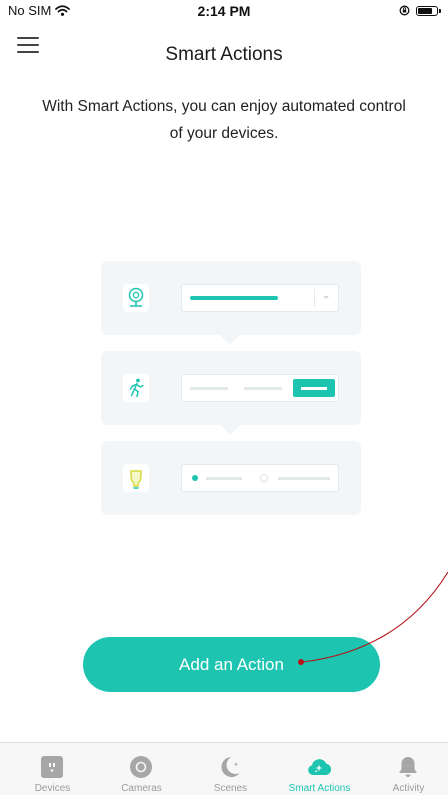 The height and width of the screenshot is (795, 448). Describe the element at coordinates (404, 10) in the screenshot. I see `orientation-lock-icon` at that location.